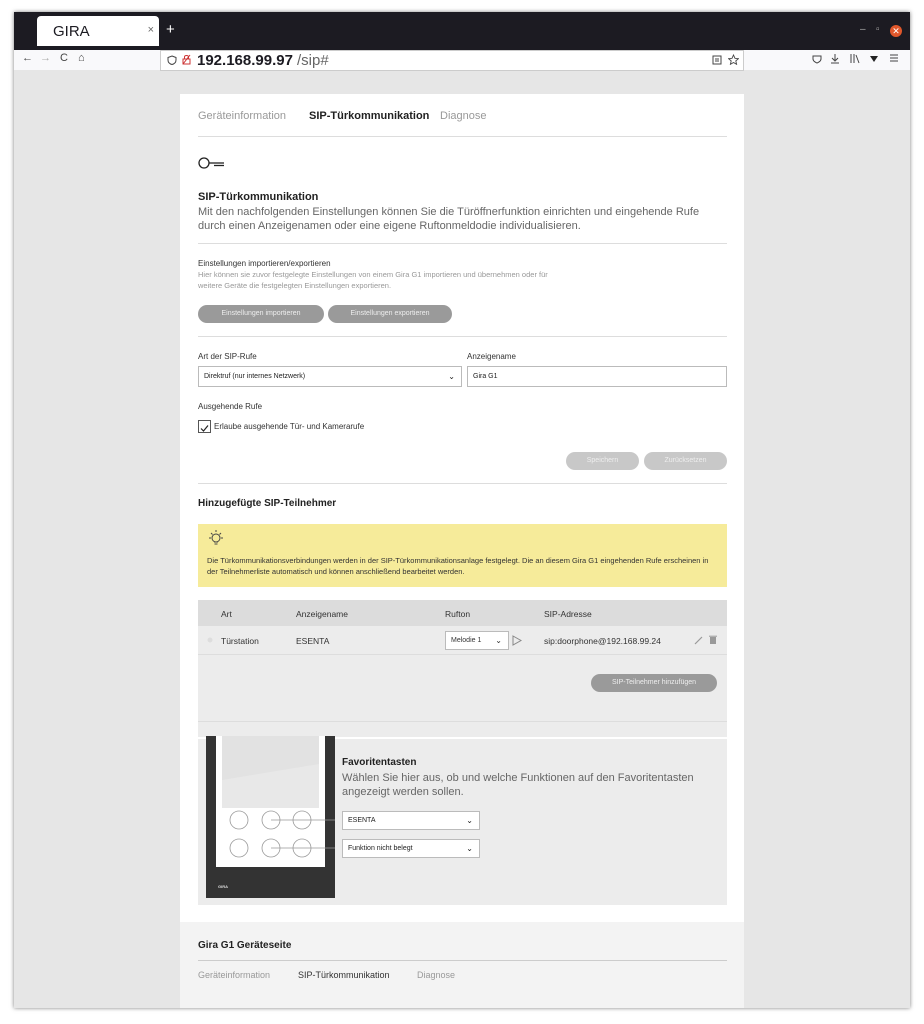 This screenshot has width=924, height=1024. Describe the element at coordinates (411, 820) in the screenshot. I see `favorite-1-select: ESENTA ⌄` at that location.